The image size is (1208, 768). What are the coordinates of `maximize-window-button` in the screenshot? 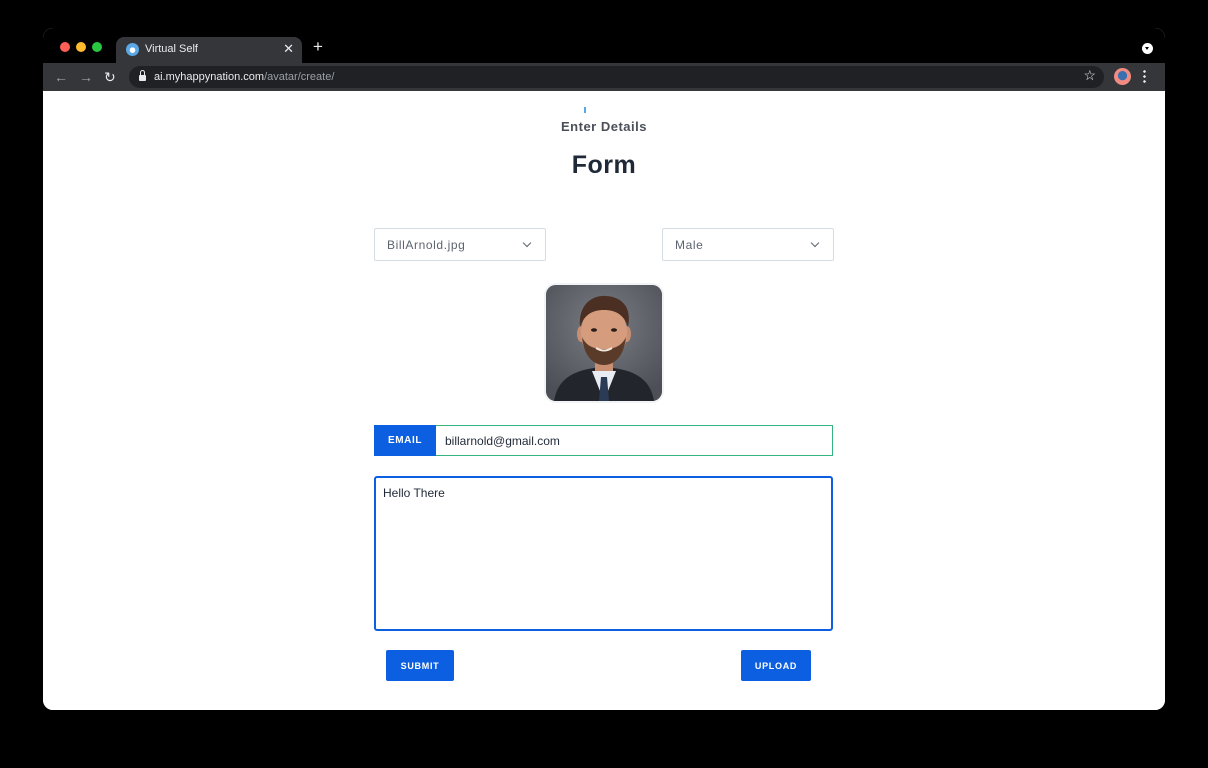 It's located at (97, 47).